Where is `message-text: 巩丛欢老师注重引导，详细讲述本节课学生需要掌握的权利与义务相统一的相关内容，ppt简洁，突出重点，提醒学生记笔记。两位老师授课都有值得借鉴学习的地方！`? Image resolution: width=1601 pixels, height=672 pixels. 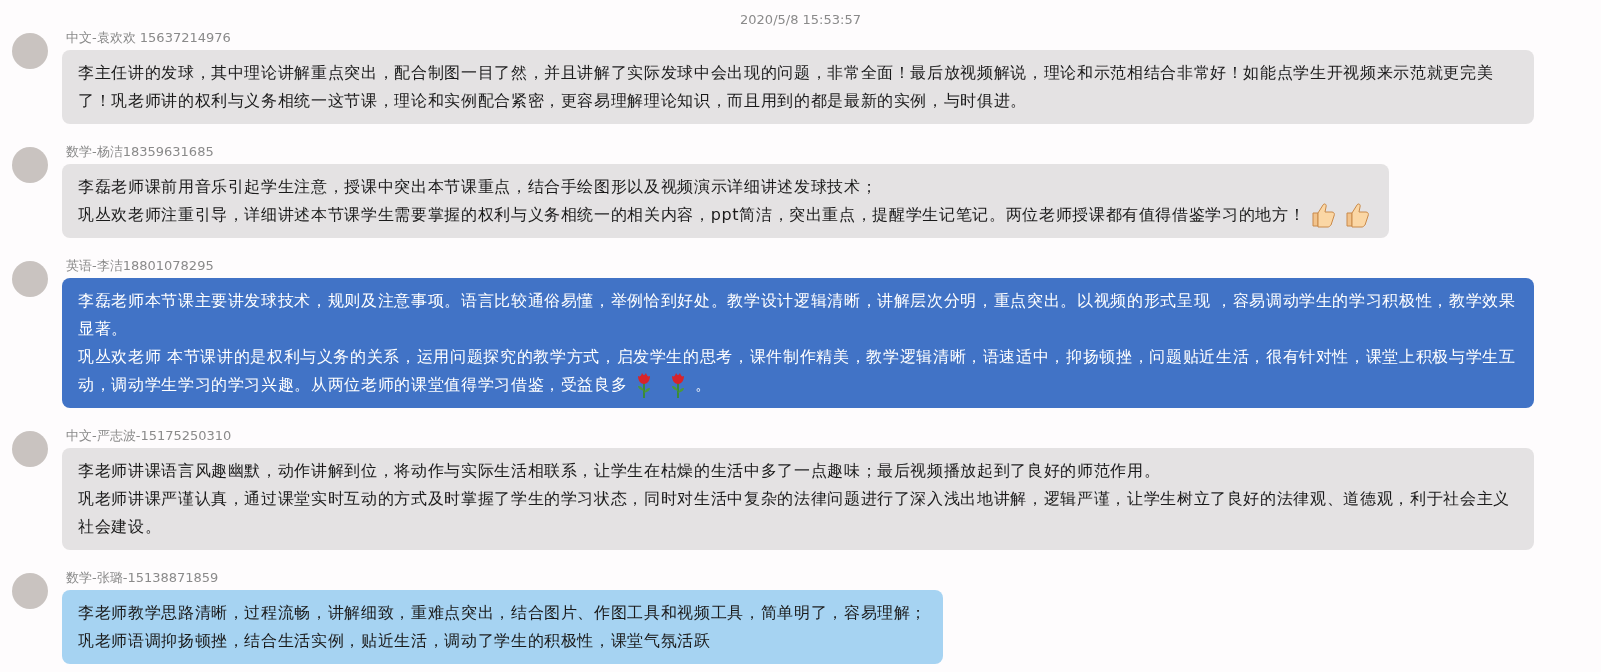 message-text: 巩丛欢老师注重引导，详细讲述本节课学生需要掌握的权利与义务相统一的相关内容，ppt简洁，突出重点，提醒学生记笔记。两位老师授课都有值得借鉴学习的地方！ is located at coordinates (692, 215).